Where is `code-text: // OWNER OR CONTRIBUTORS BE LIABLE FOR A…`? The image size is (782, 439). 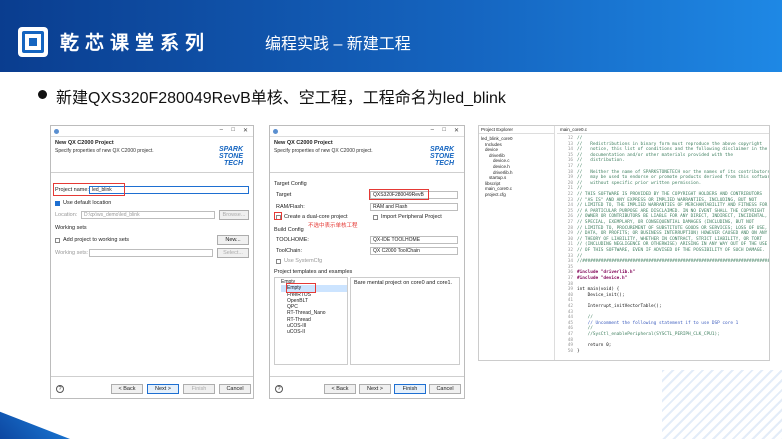
code-text: // OWNER OR CONTRIBUTORS BE LIABLE FOR A… is located at coordinates (672, 217).